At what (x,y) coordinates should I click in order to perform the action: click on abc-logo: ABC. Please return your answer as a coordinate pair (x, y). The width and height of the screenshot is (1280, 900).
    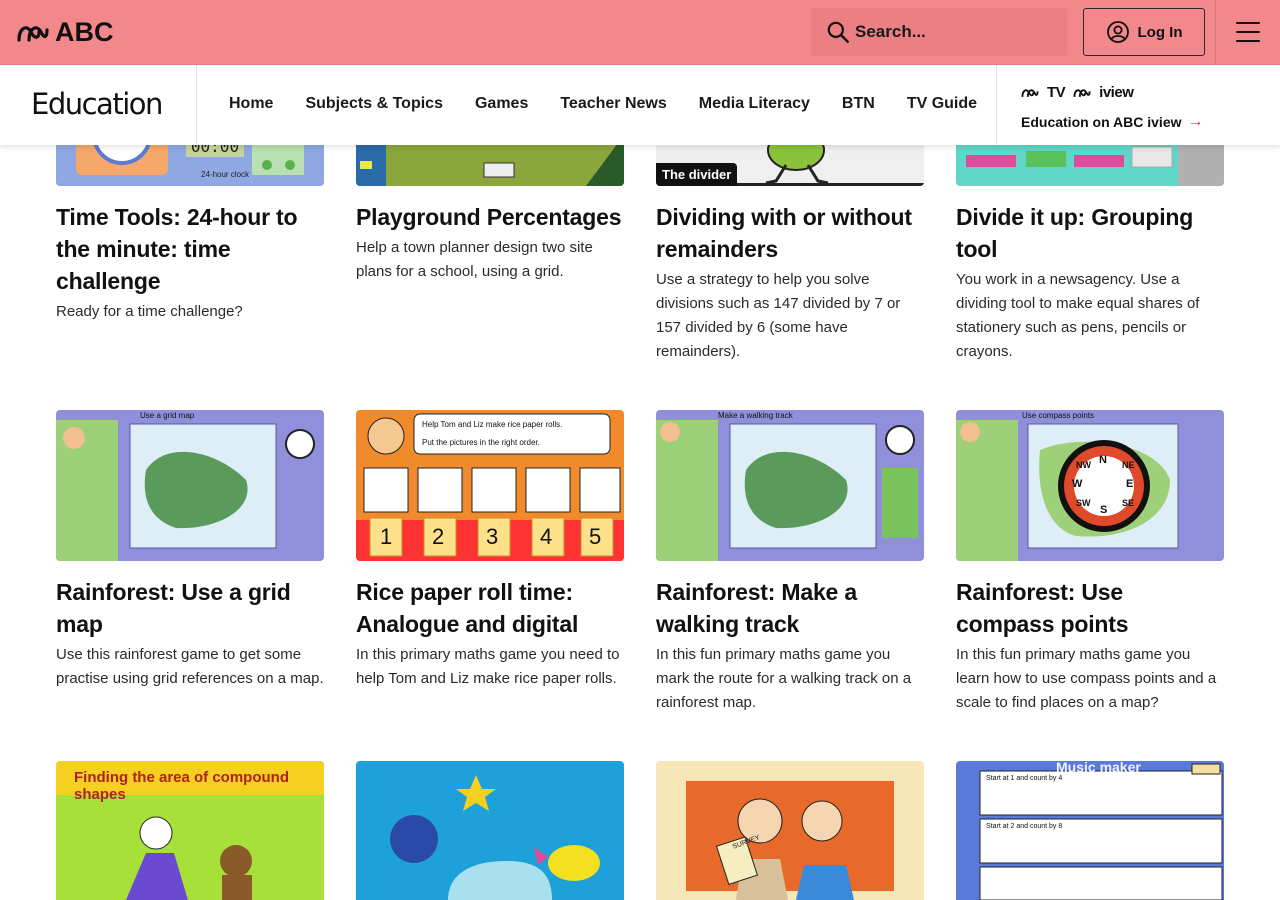
    Looking at the image, I should click on (65, 32).